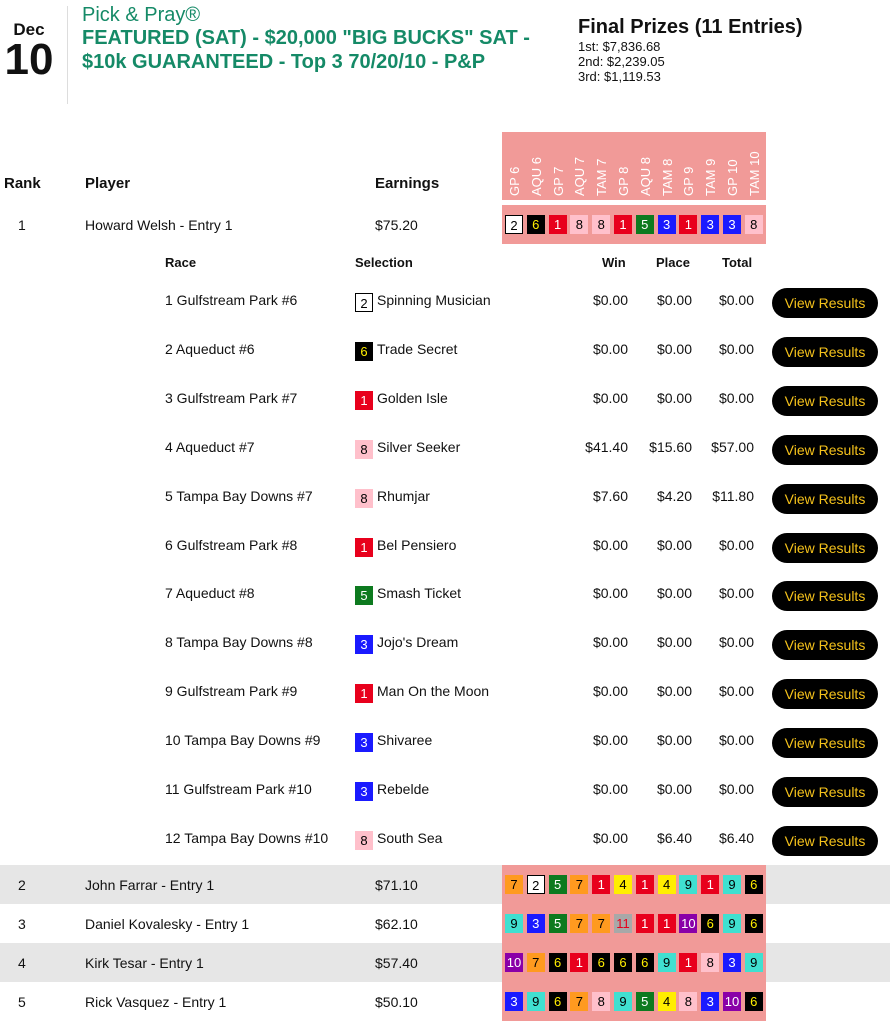 The height and width of the screenshot is (1023, 890). I want to click on detail-selection-header: Selection, so click(384, 262).